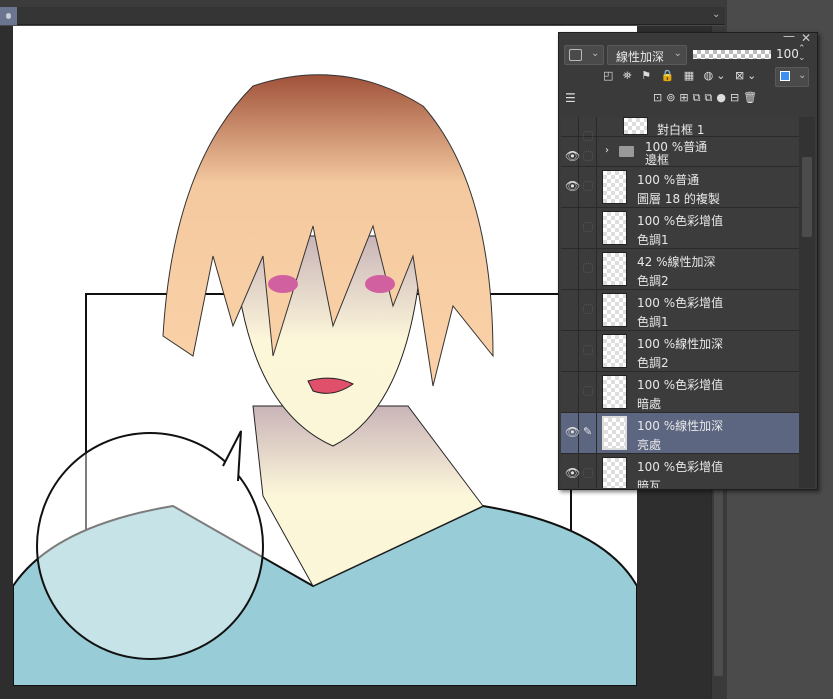  What do you see at coordinates (688, 37) in the screenshot?
I see `panel-titlebar: — ✕` at bounding box center [688, 37].